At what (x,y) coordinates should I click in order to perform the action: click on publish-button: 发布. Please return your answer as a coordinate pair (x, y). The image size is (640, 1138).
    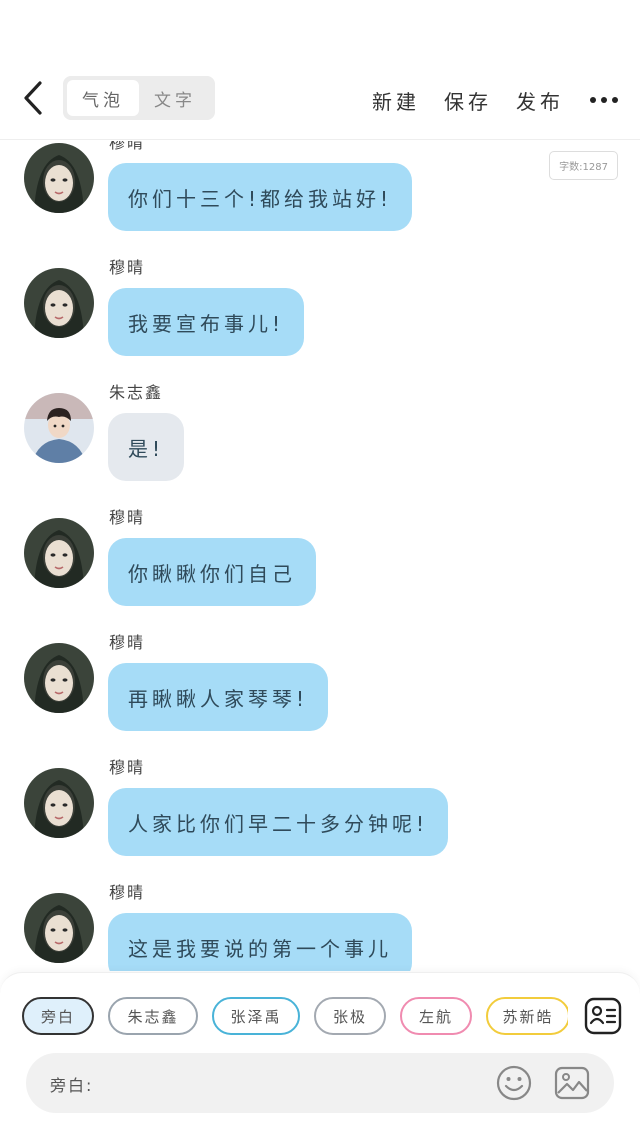
    Looking at the image, I should click on (540, 100).